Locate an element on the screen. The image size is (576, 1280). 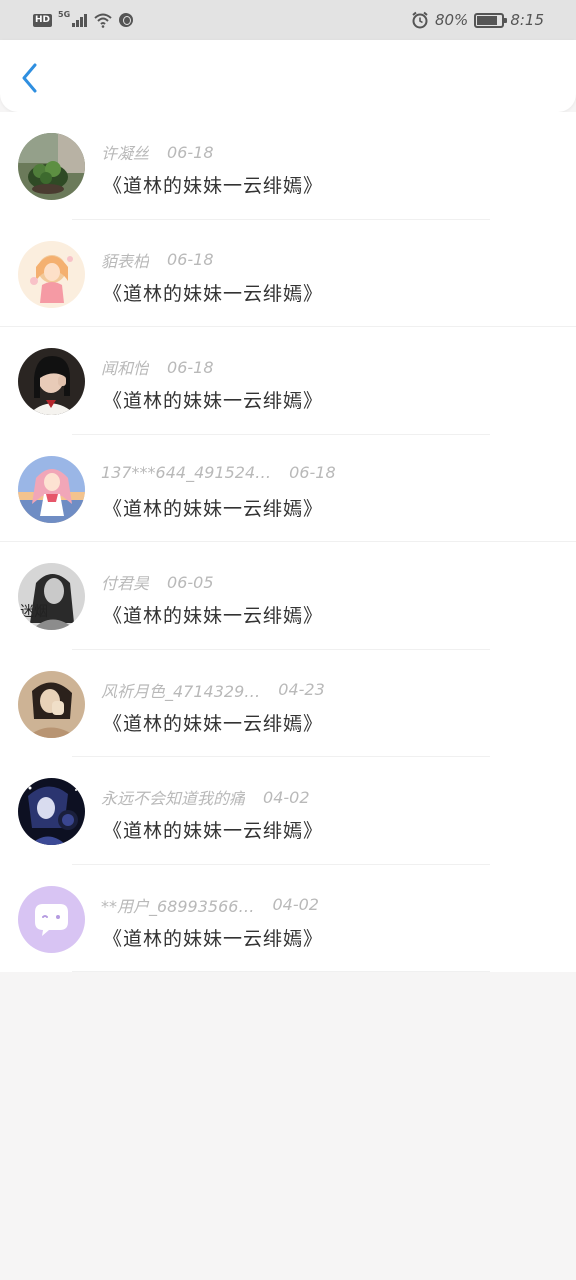
item-meta: 付君昊 06-05 is located at coordinates (157, 582).